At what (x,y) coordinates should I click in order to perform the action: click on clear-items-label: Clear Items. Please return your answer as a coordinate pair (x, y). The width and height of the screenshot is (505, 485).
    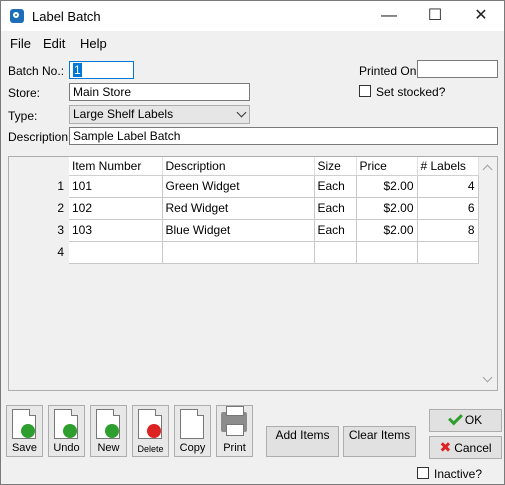
    Looking at the image, I should click on (379, 435).